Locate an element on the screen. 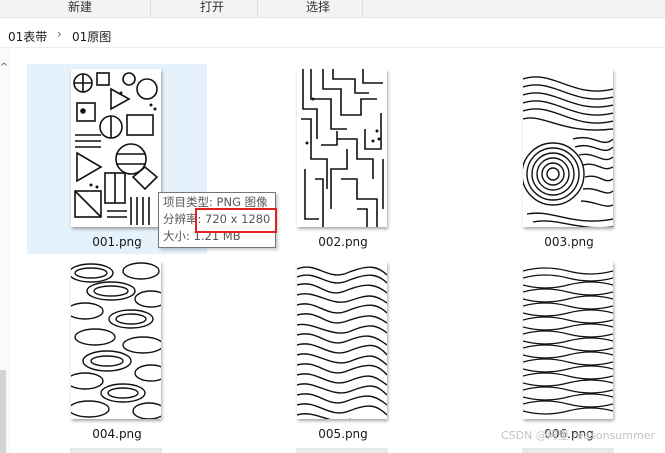 The height and width of the screenshot is (453, 665). file-tile-002: 002.png is located at coordinates (343, 159).